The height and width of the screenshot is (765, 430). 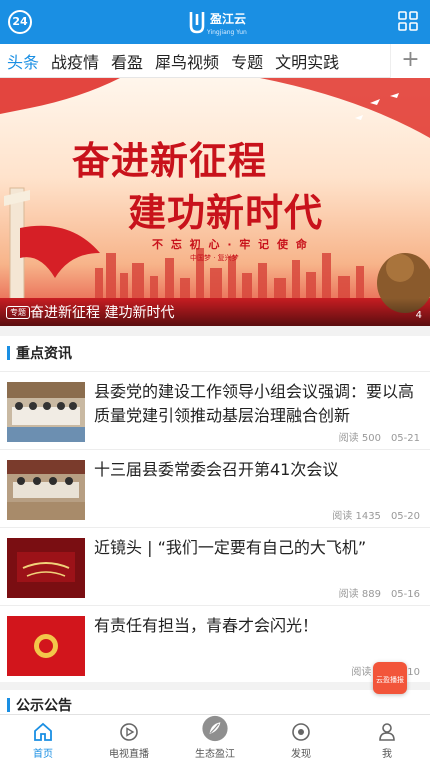 What do you see at coordinates (215, 312) in the screenshot?
I see `banner-caption-bar: 专题 奋进新征程 建功新时代 4` at bounding box center [215, 312].